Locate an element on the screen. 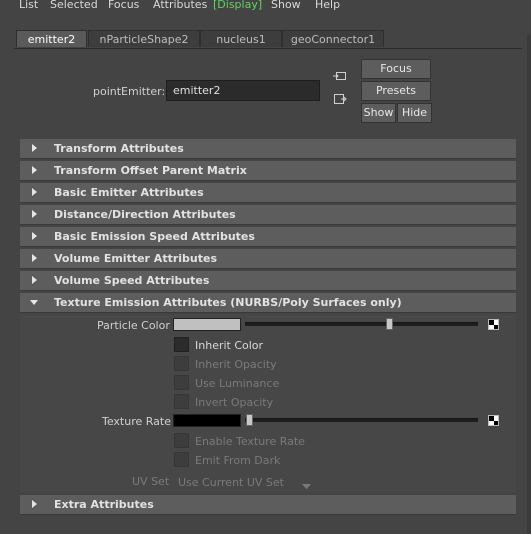 The image size is (531, 534). section-basic-emission-speed-attributes: Basic Emission Speed Attributes is located at coordinates (268, 237).